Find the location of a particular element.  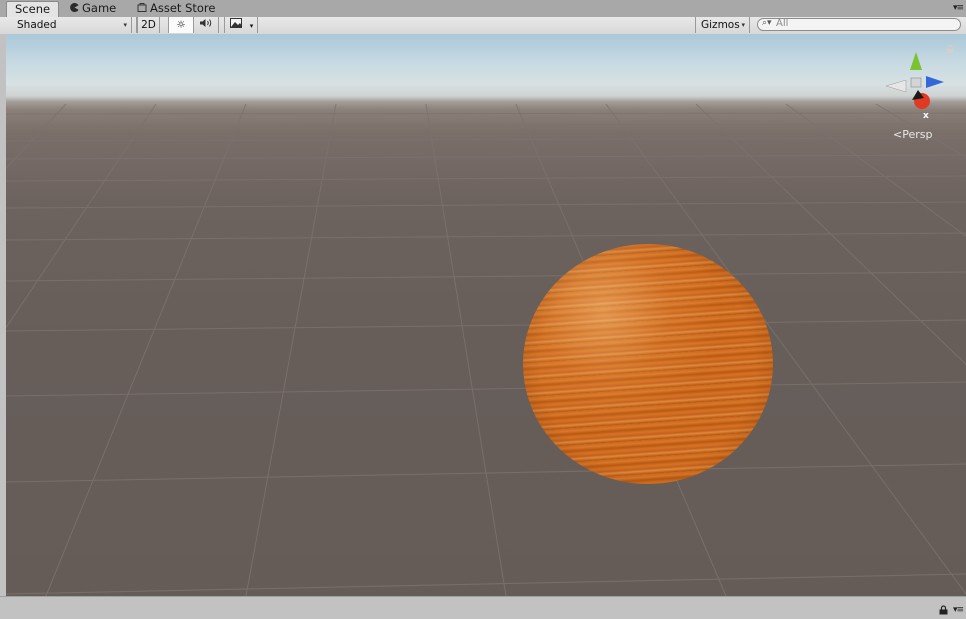

hierarchy-search-field: ⌕▾ All is located at coordinates (859, 24).